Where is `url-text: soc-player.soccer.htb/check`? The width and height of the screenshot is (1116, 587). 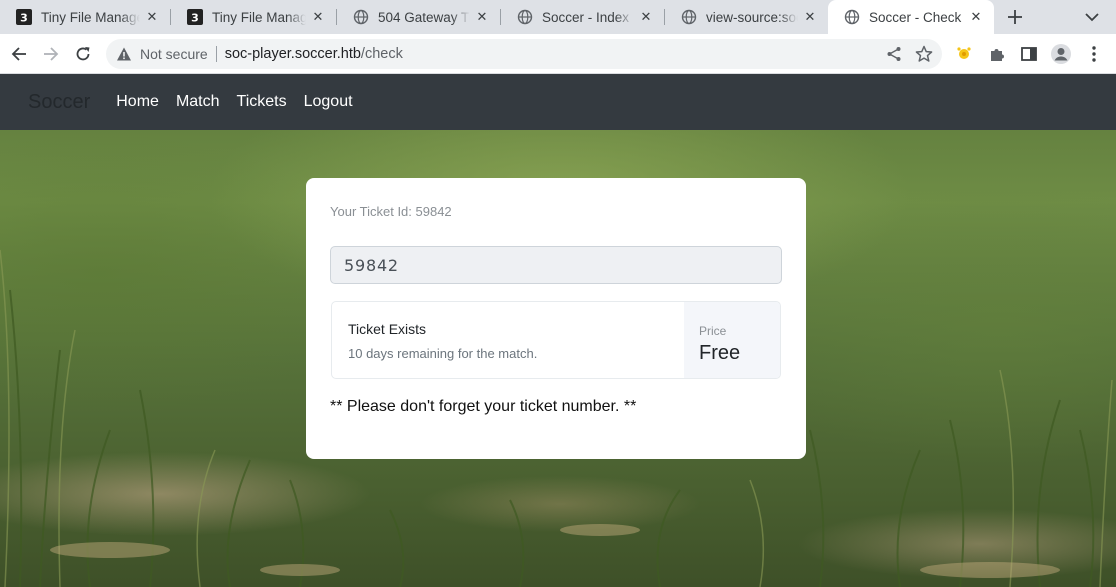 url-text: soc-player.soccer.htb/check is located at coordinates (314, 54).